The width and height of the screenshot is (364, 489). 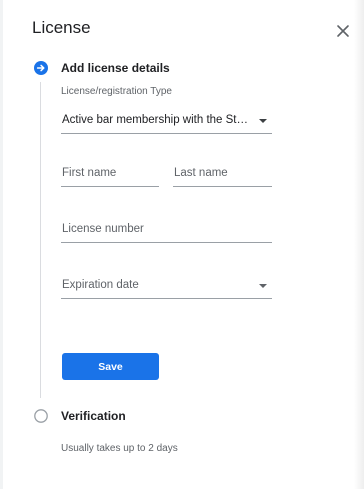 I want to click on right-edge-shadow, so click(x=359, y=244).